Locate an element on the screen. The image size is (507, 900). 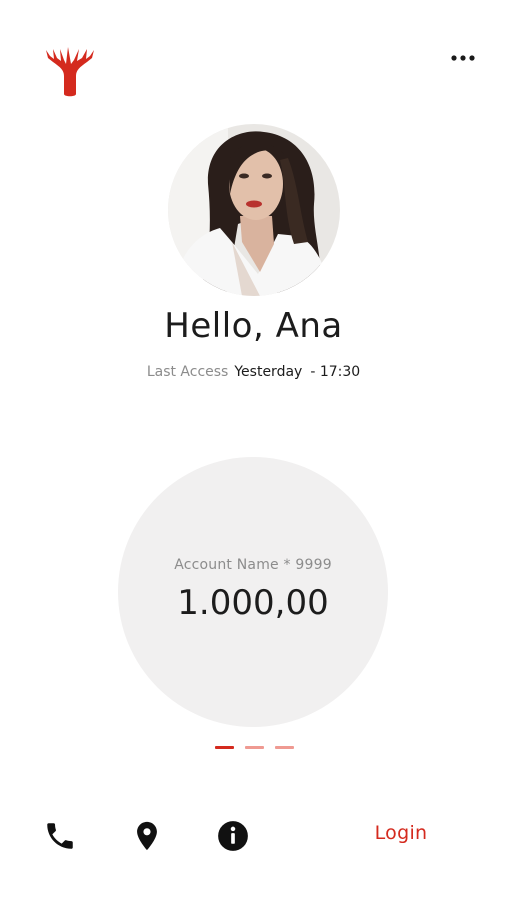
more-horizontal-icon is located at coordinates (463, 58).